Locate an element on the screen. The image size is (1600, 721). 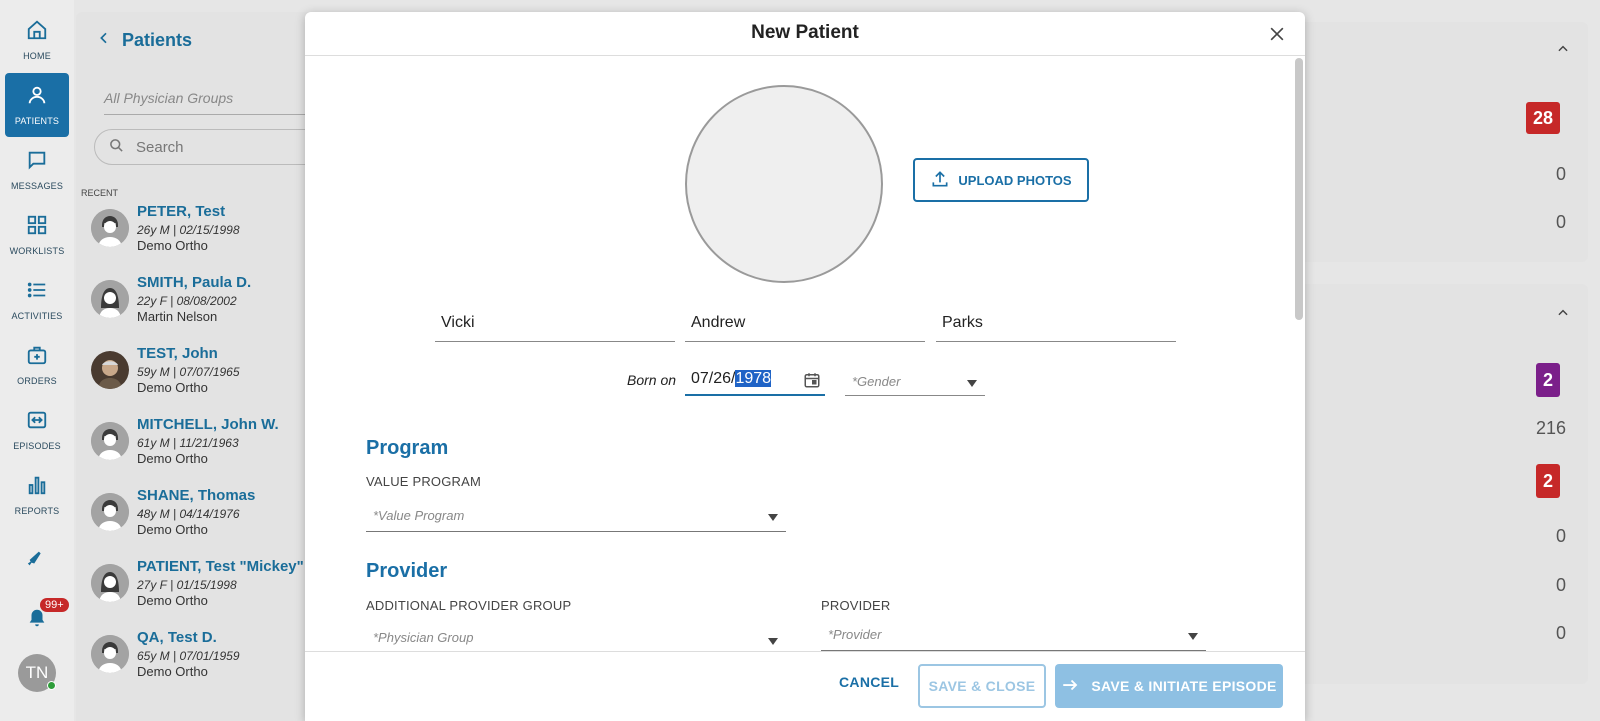
dob-selected-text: 1978 is located at coordinates (753, 378).